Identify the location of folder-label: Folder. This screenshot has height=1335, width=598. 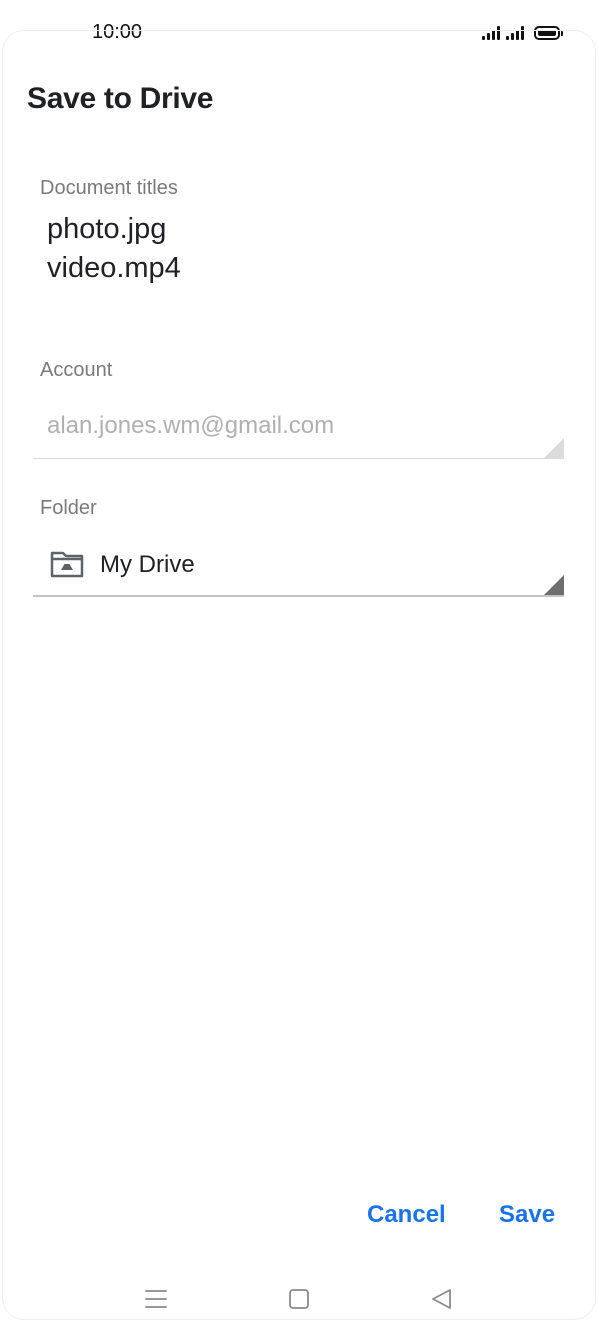
(68, 508).